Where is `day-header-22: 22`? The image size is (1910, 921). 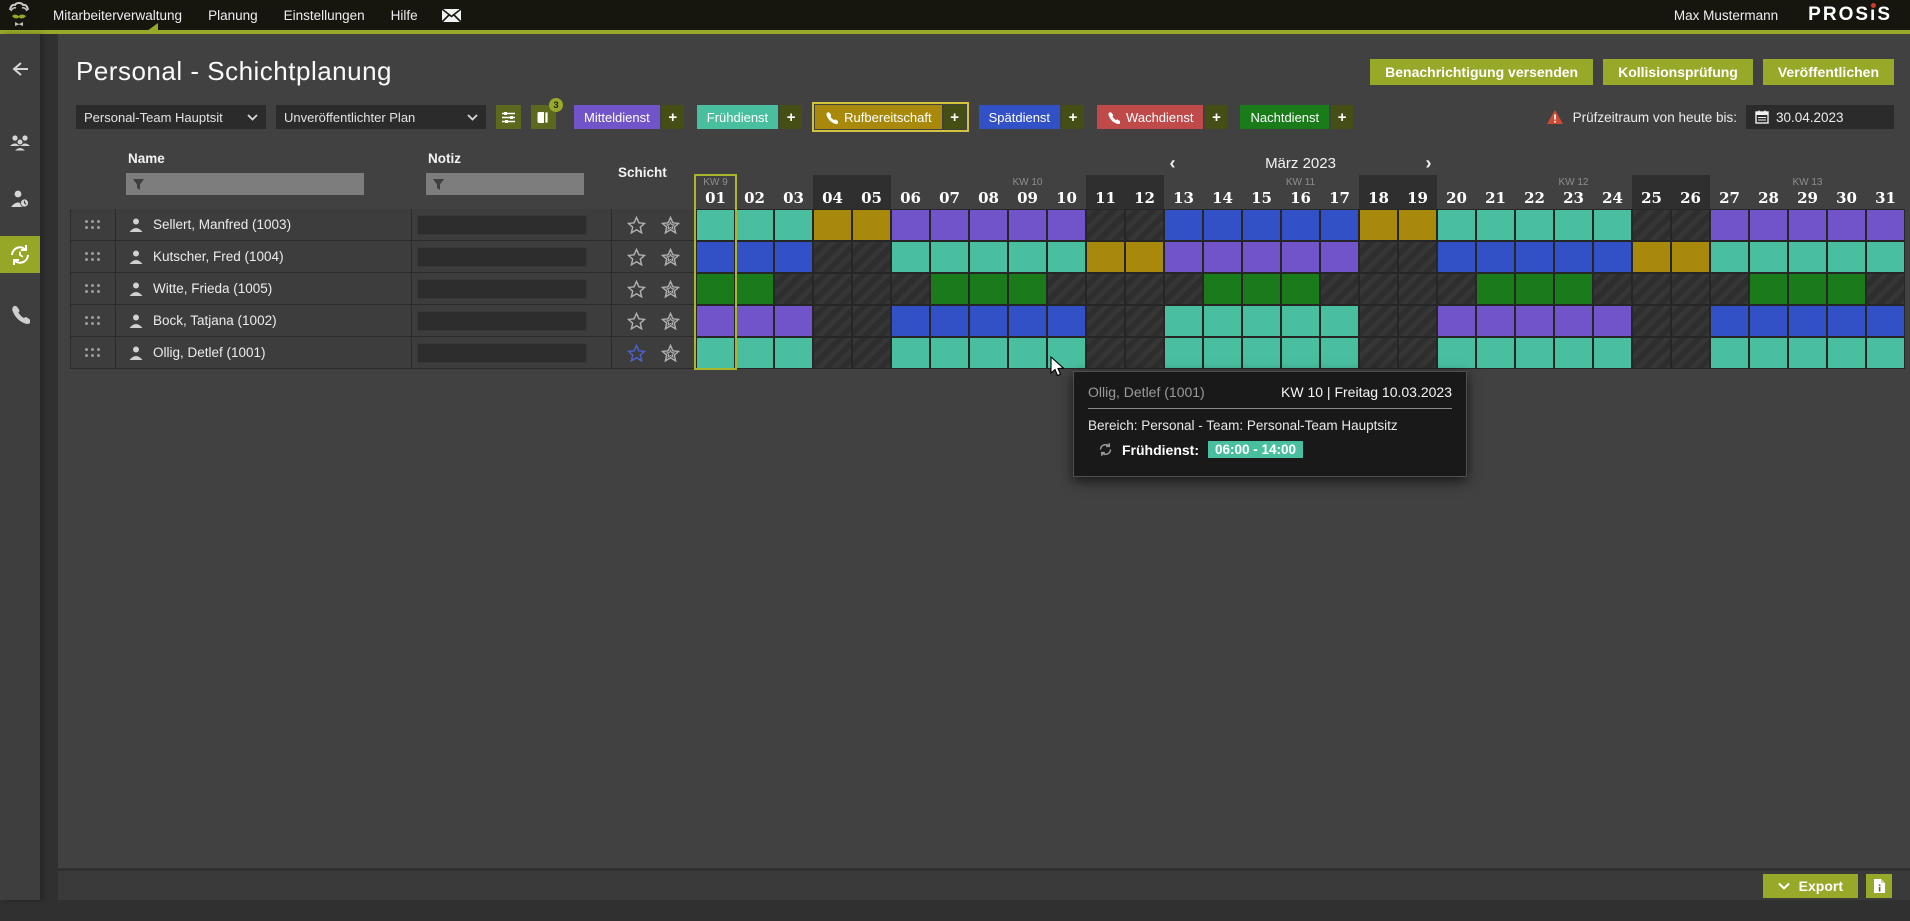 day-header-22: 22 is located at coordinates (1534, 192).